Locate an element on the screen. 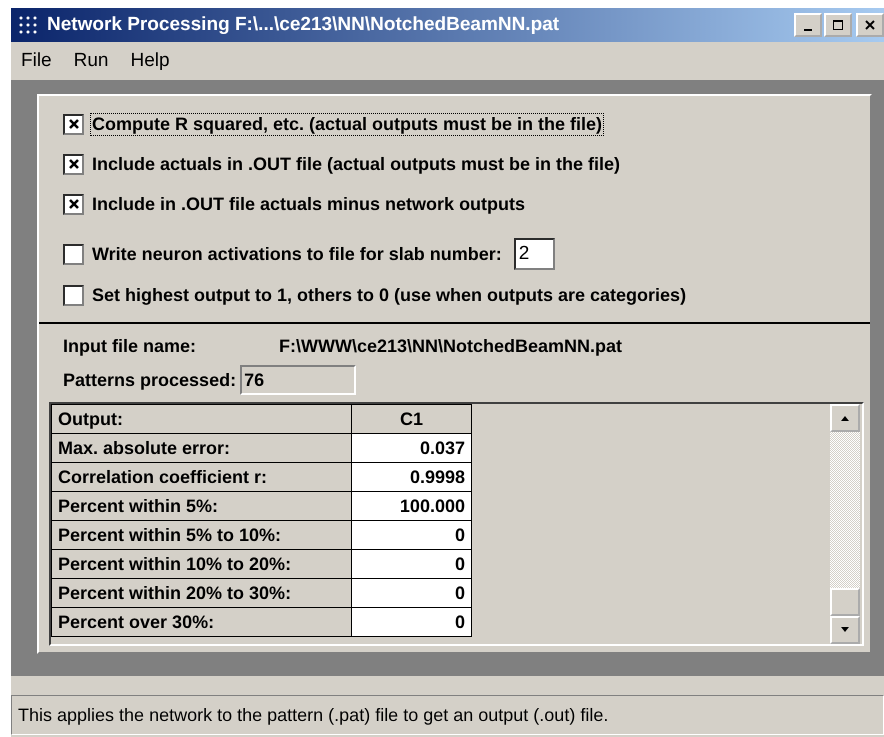 Image resolution: width=884 pixels, height=737 pixels. close-button is located at coordinates (870, 25).